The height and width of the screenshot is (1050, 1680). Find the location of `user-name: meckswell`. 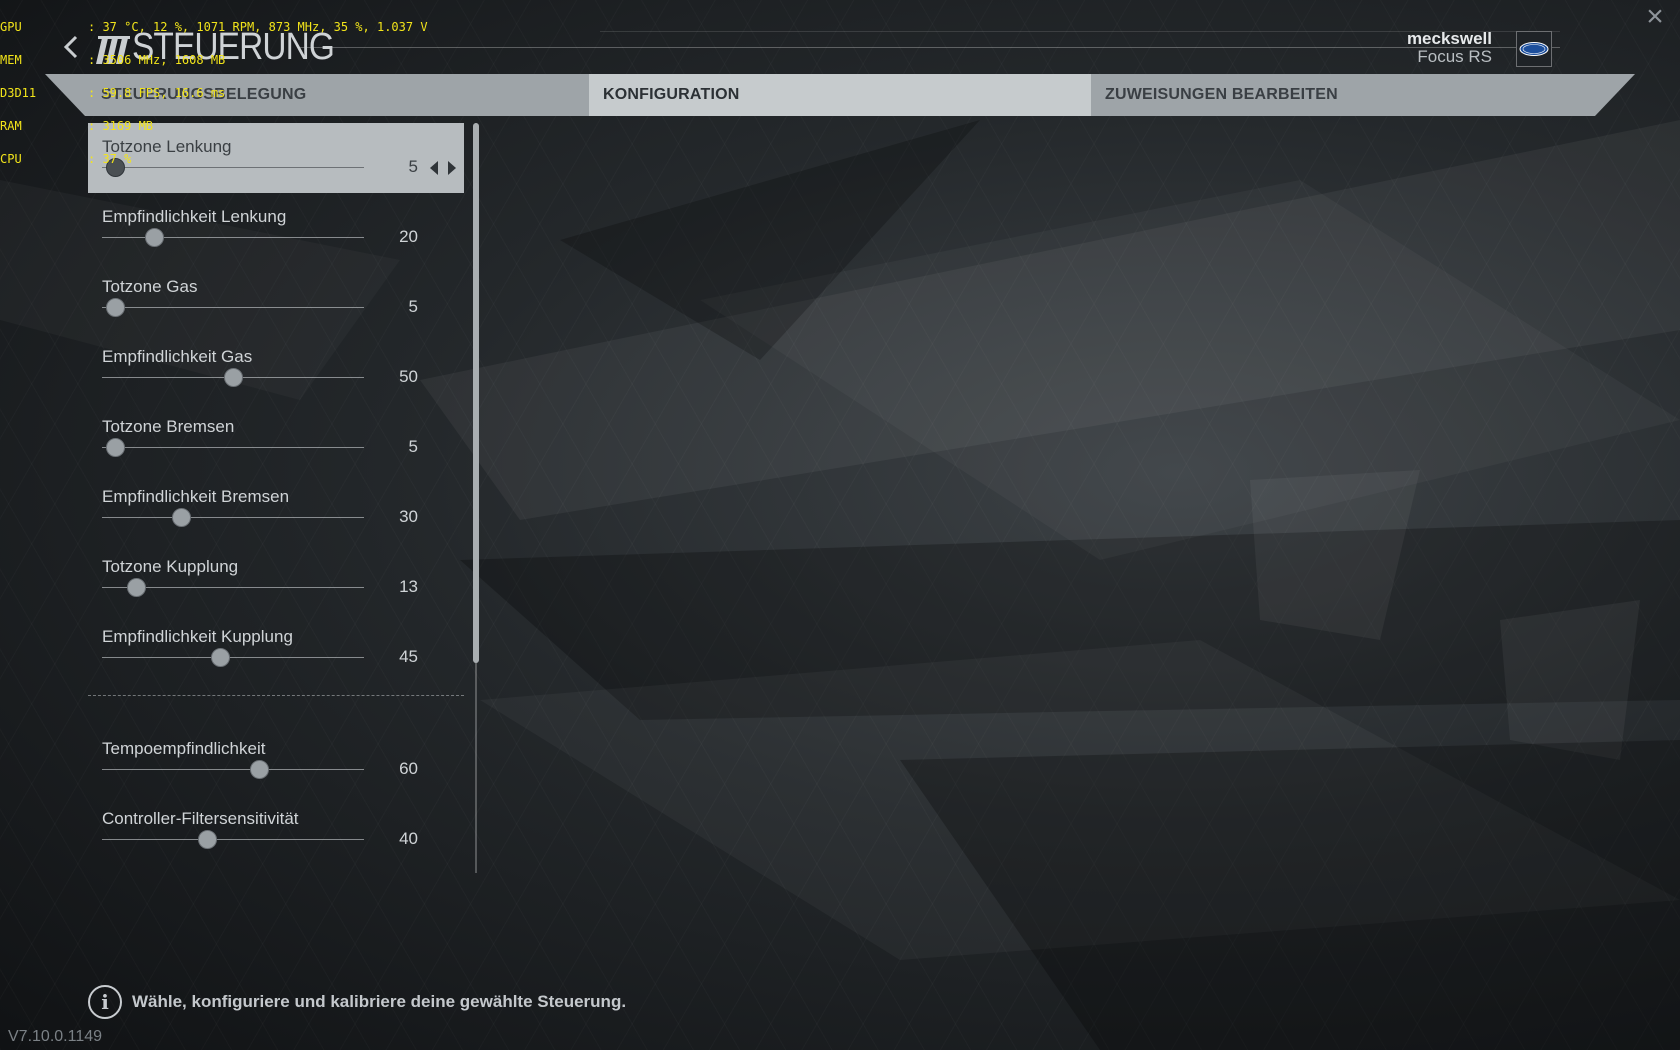

user-name: meckswell is located at coordinates (1449, 38).